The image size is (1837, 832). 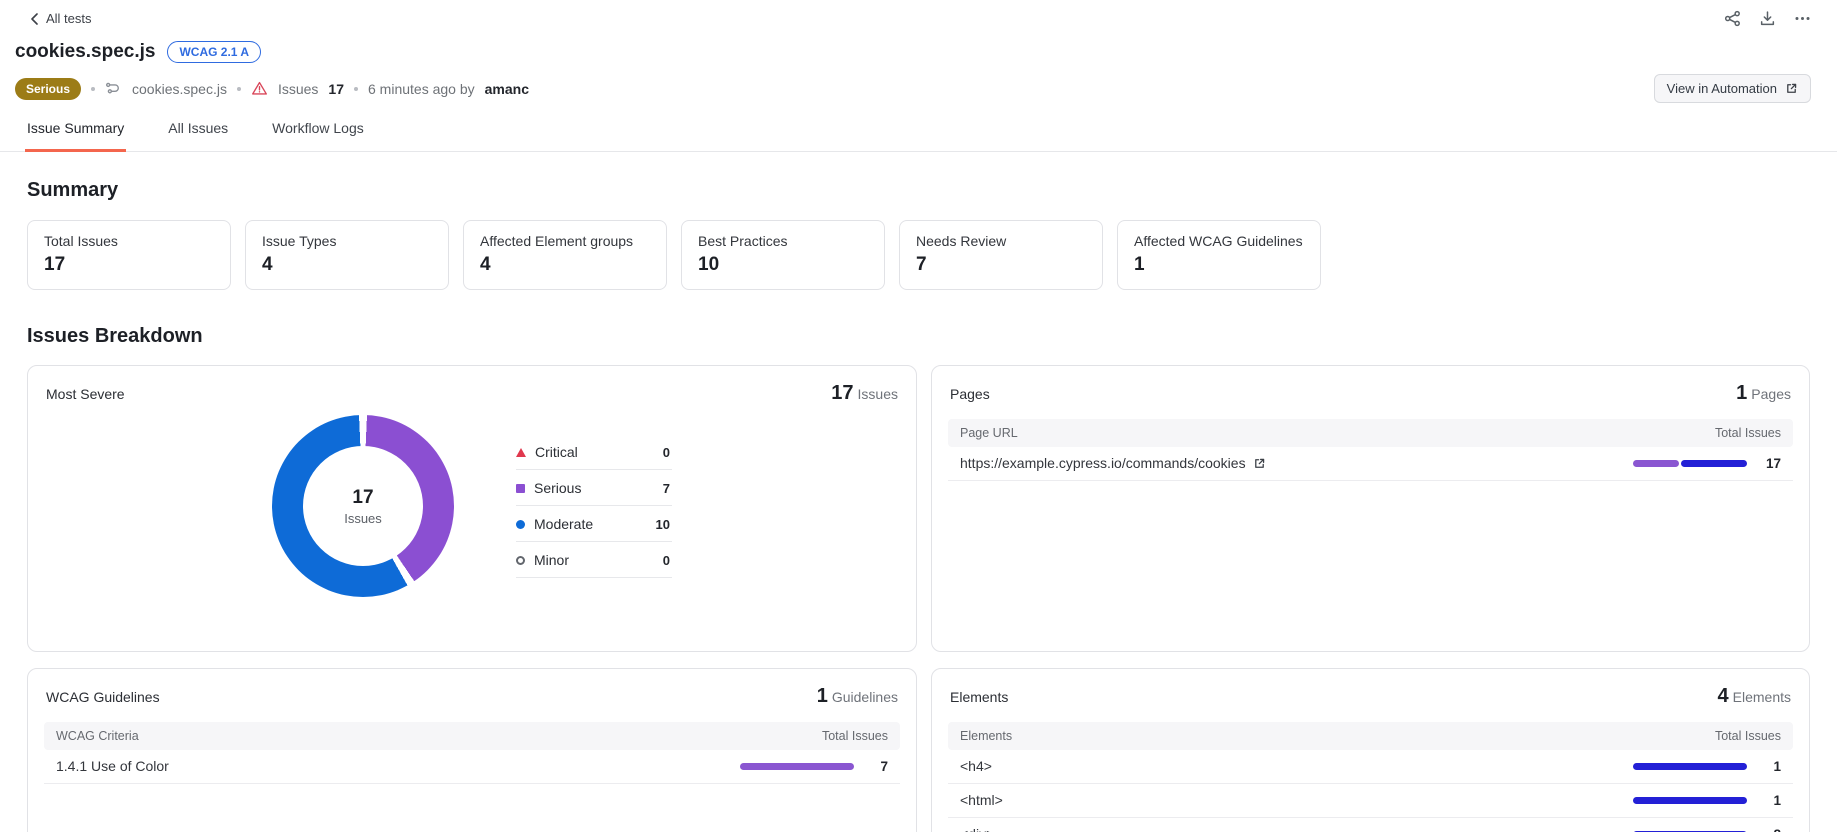 What do you see at coordinates (48, 88) in the screenshot?
I see `severity-badge: Serious` at bounding box center [48, 88].